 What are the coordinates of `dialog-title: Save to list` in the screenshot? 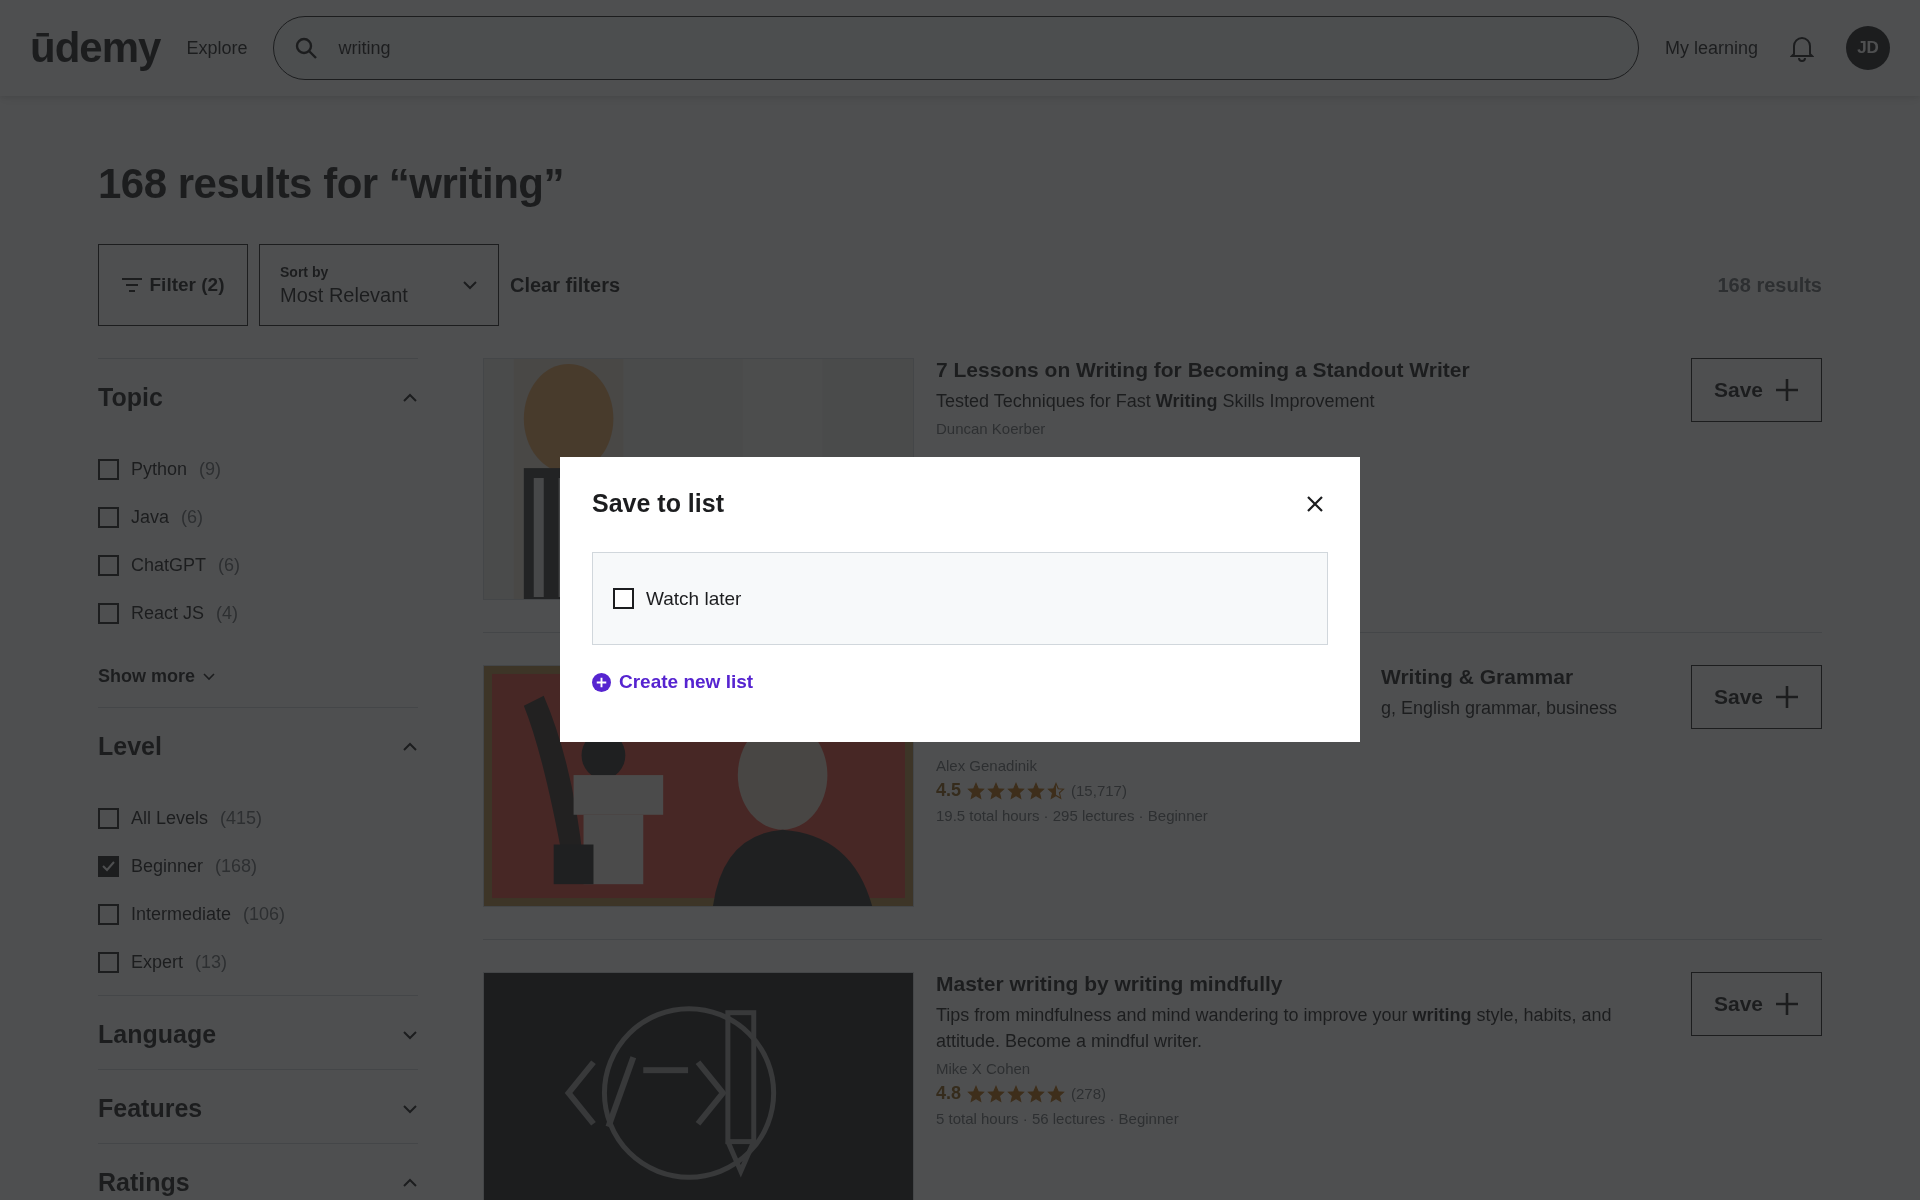 It's located at (658, 503).